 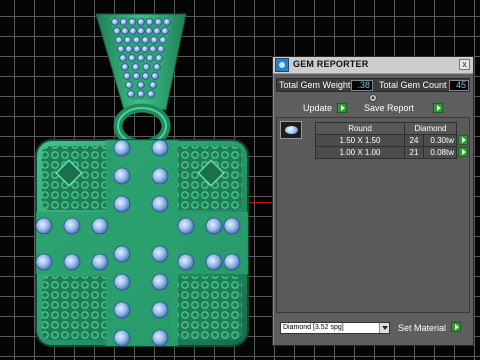 I want to click on jump-ring, so click(x=142, y=126).